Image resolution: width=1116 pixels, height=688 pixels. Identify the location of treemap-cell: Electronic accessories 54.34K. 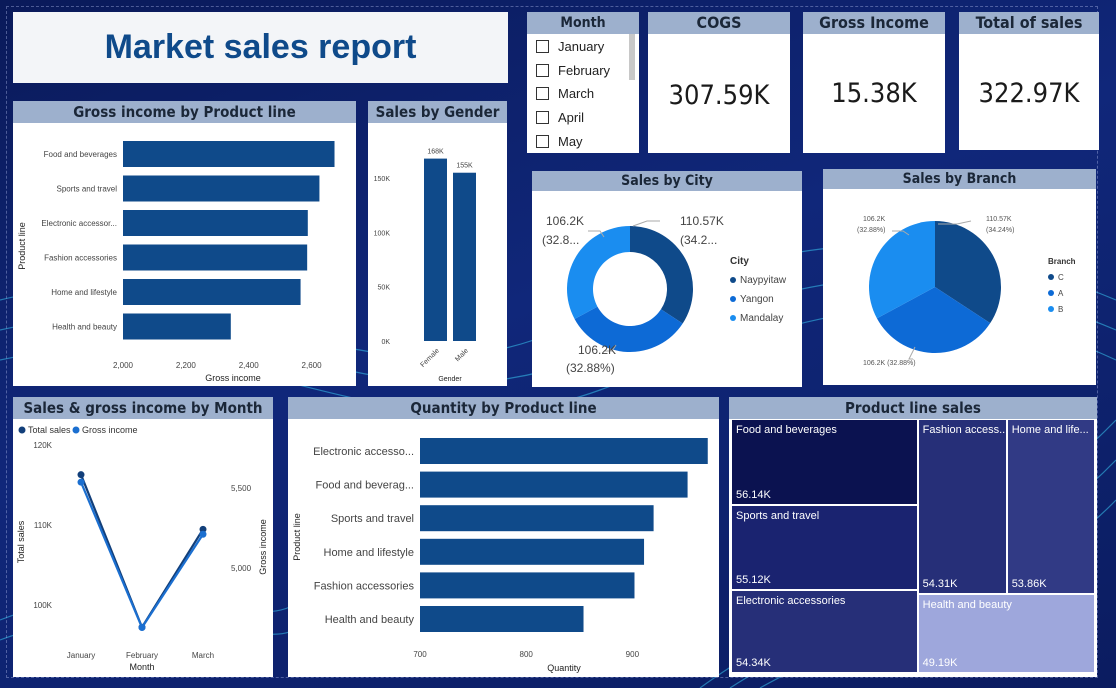
(824, 631).